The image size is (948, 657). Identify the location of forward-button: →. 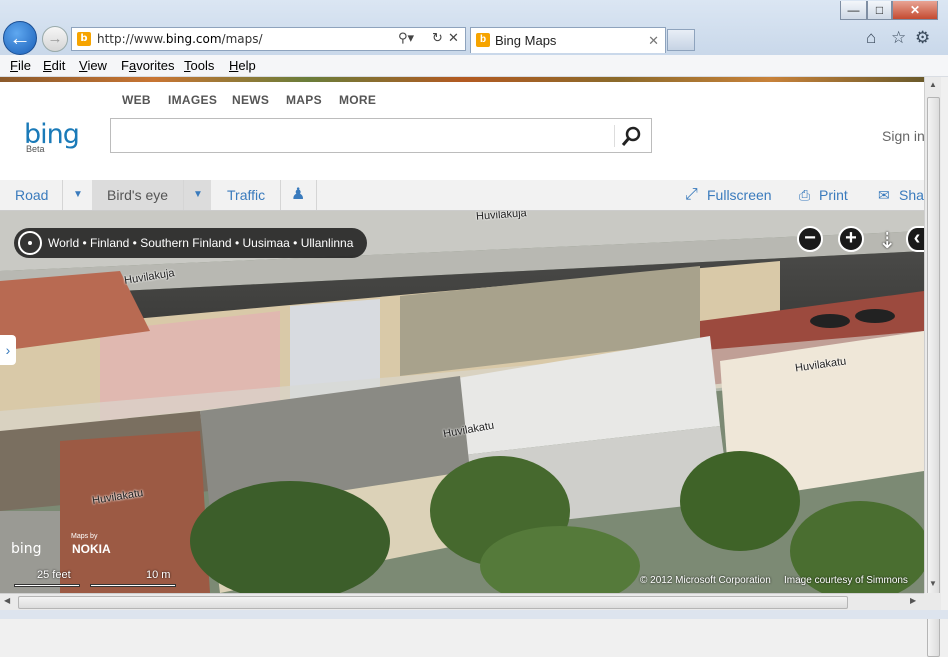
(55, 39).